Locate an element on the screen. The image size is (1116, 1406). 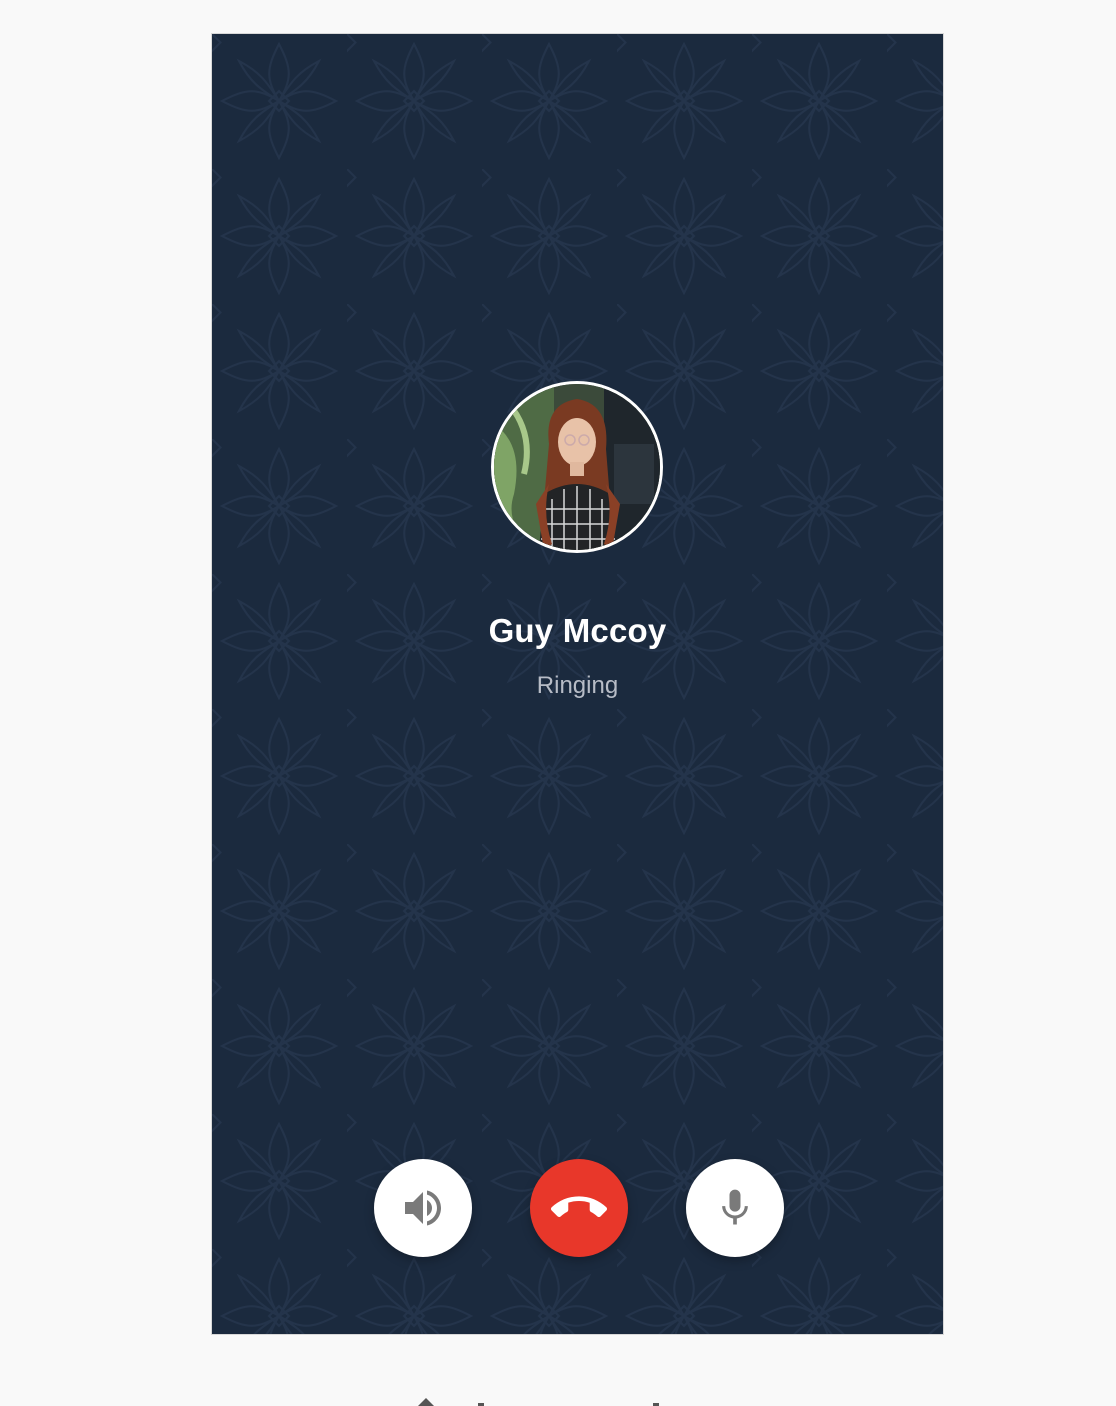
speaker-button is located at coordinates (423, 1208).